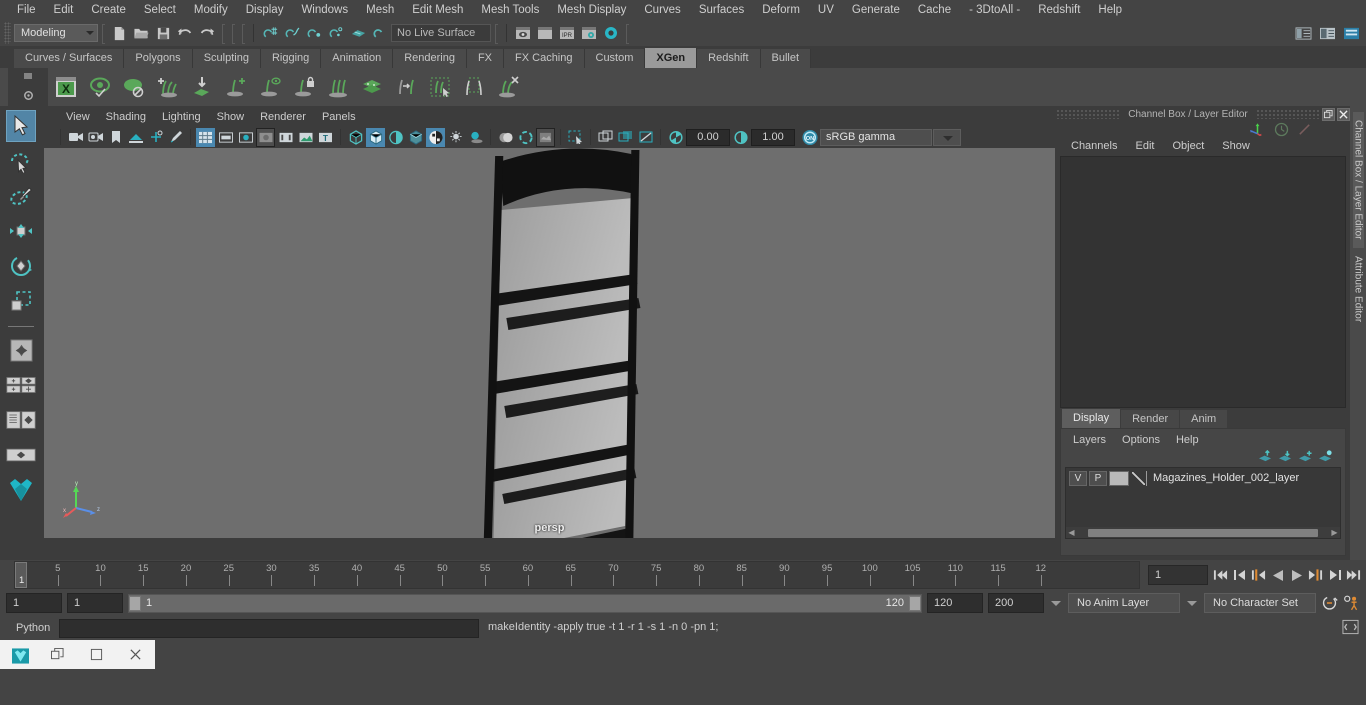  What do you see at coordinates (1296, 575) in the screenshot?
I see `play-forwards-icon` at bounding box center [1296, 575].